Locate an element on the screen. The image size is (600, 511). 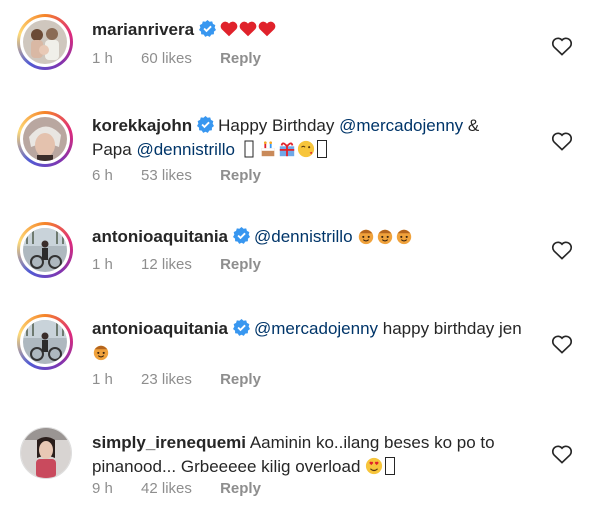
heart-eyes-face-emoji-icon is located at coordinates (374, 466).